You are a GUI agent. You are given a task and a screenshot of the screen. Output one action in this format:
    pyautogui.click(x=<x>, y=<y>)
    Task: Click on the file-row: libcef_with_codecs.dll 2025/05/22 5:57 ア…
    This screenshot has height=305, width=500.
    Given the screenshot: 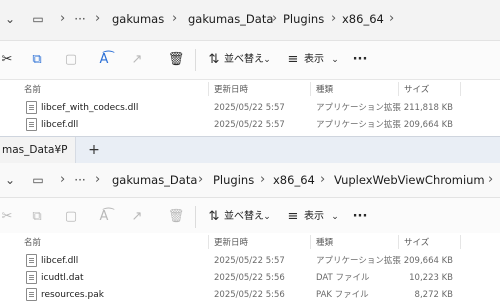 What is the action you would take?
    pyautogui.click(x=250, y=108)
    